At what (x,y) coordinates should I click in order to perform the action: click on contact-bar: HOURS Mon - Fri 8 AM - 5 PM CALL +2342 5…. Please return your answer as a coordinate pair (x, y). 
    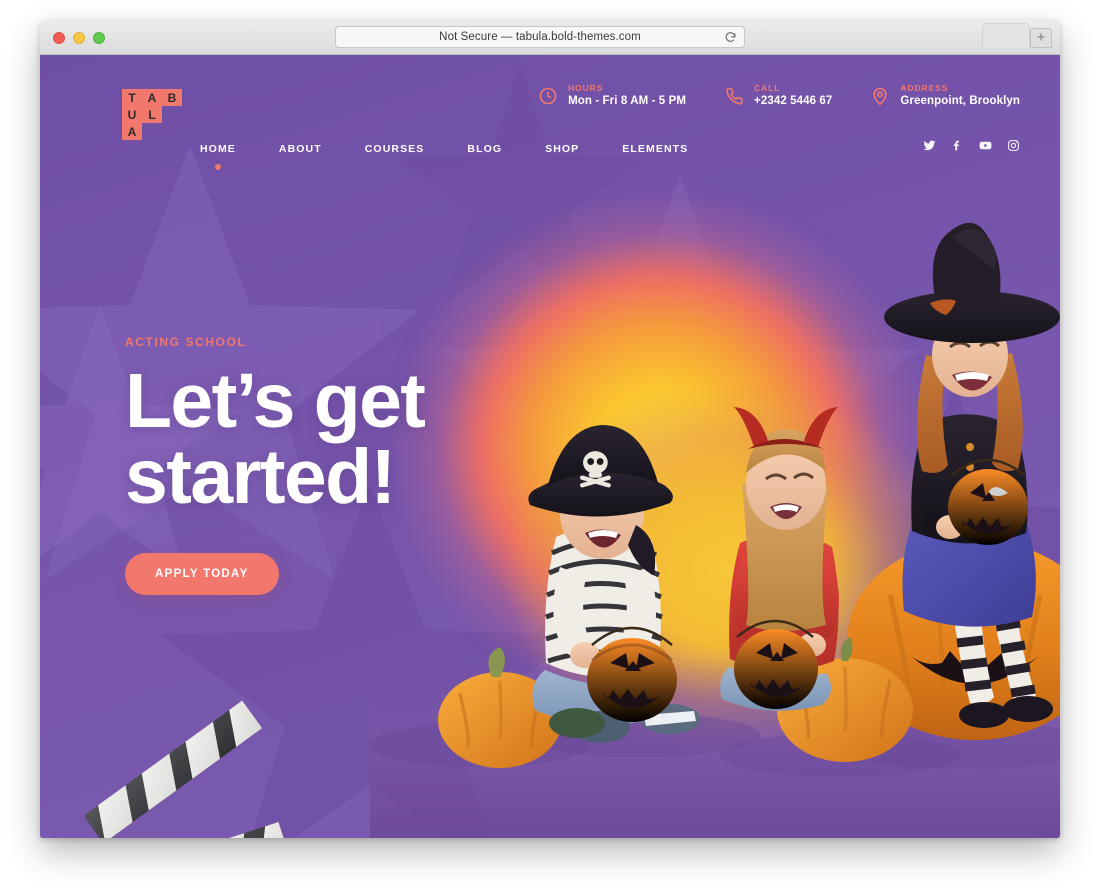
    Looking at the image, I should click on (779, 96).